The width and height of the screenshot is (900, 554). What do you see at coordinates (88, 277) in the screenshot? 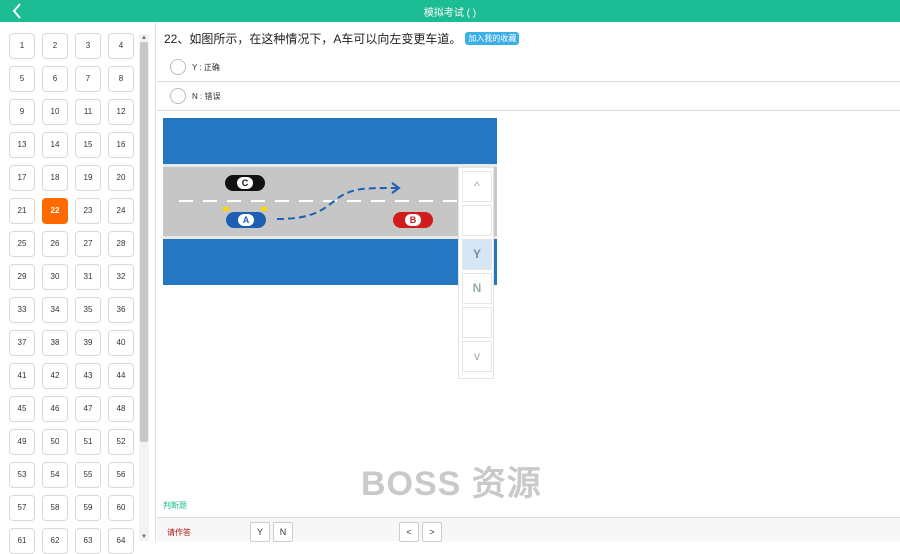
I see `question-number-button: 31` at bounding box center [88, 277].